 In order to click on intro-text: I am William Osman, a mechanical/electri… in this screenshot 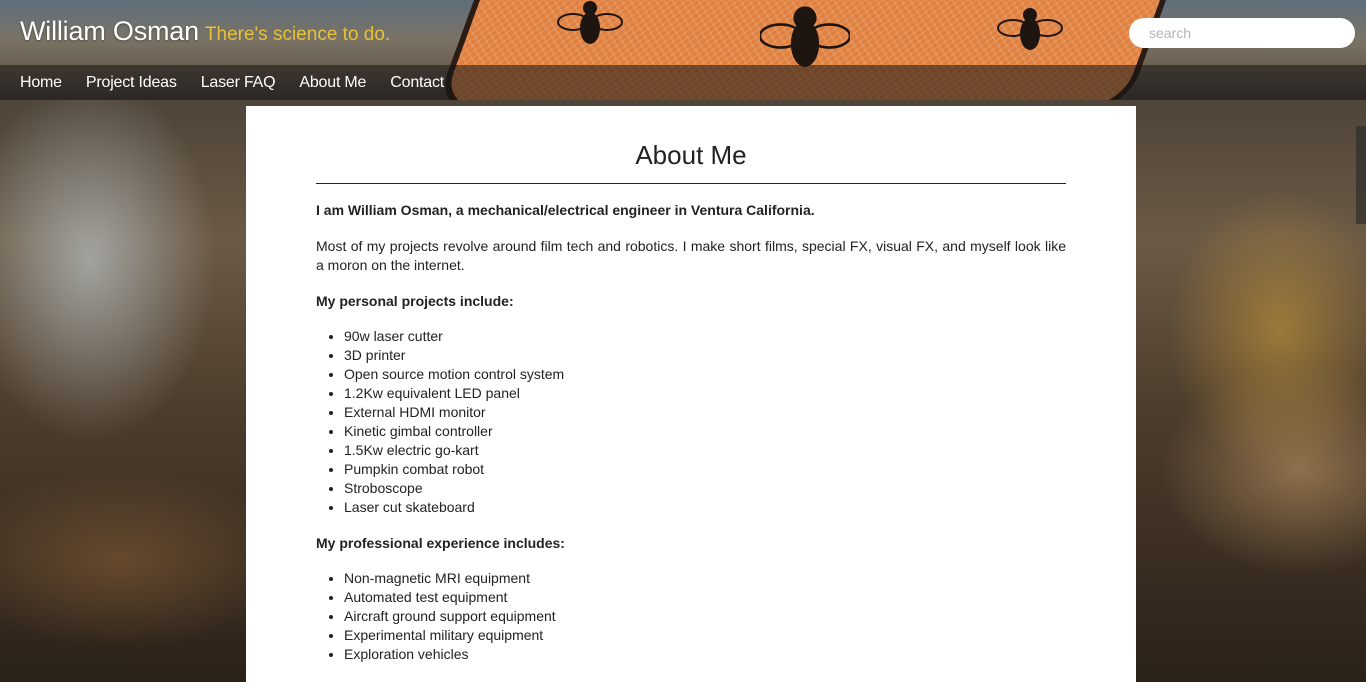, I will do `click(565, 210)`.